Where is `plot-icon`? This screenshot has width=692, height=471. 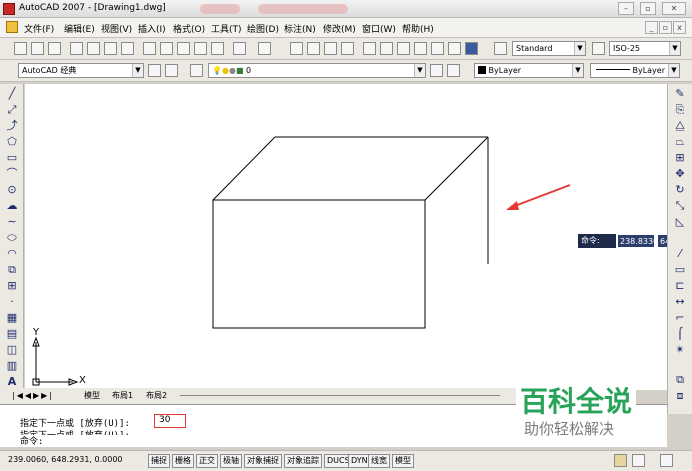
plot-icon is located at coordinates (76, 48).